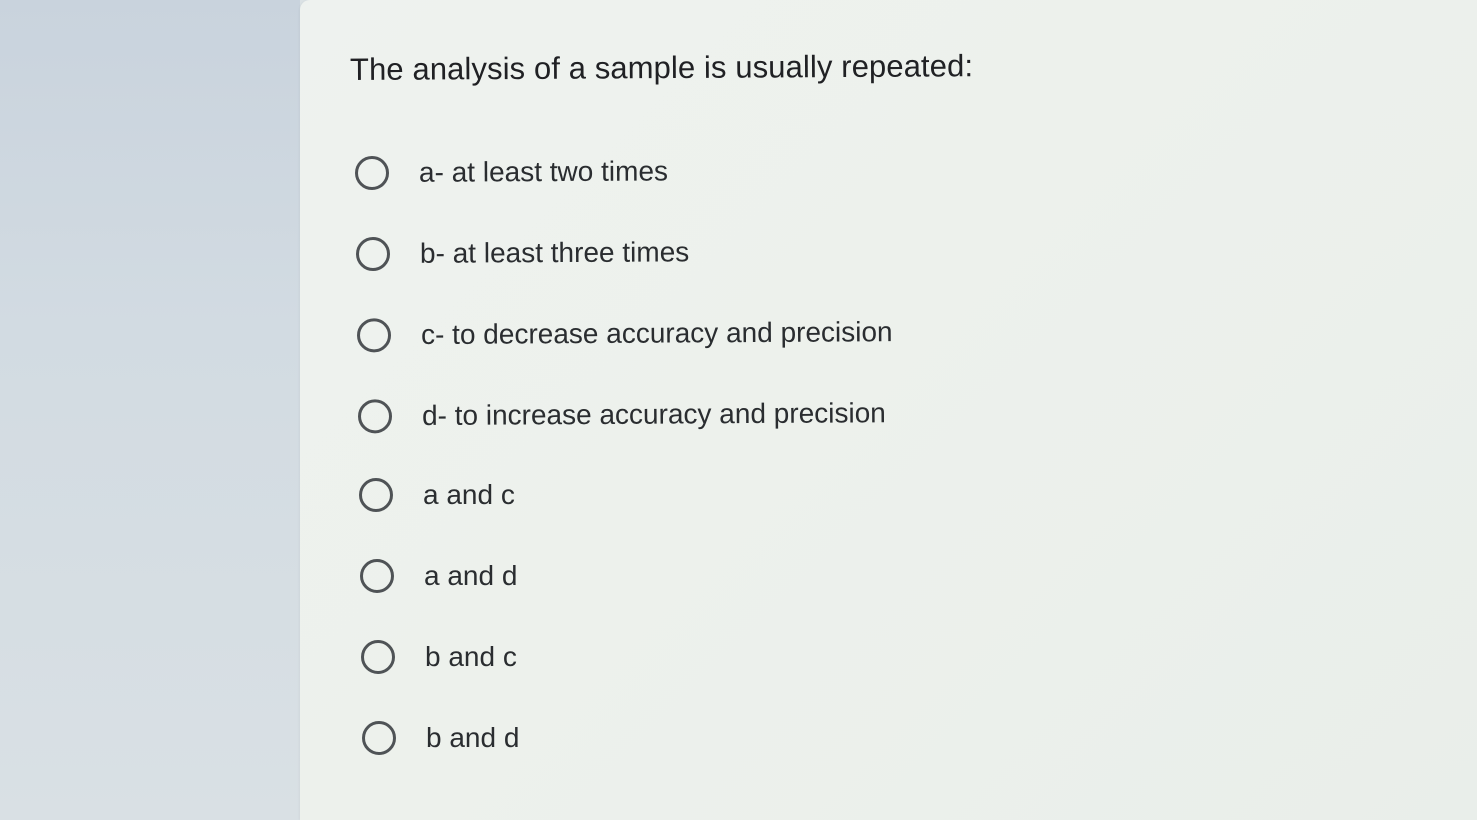 The height and width of the screenshot is (820, 1477). I want to click on answer-option-d: d- to increase accuracy and precision, so click(757, 414).